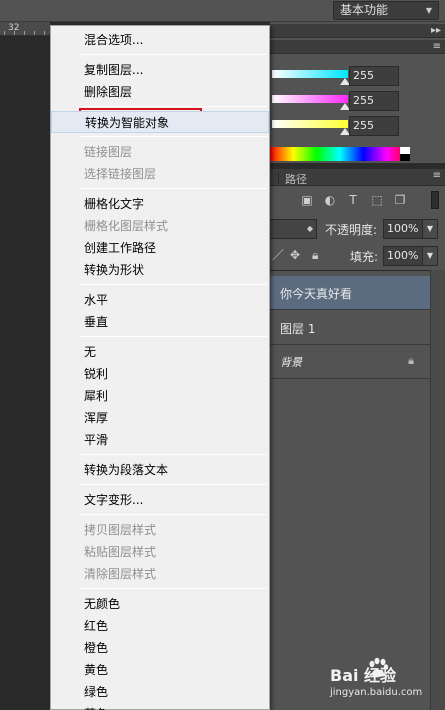 Image resolution: width=445 pixels, height=710 pixels. Describe the element at coordinates (379, 667) in the screenshot. I see `paw-icon` at that location.